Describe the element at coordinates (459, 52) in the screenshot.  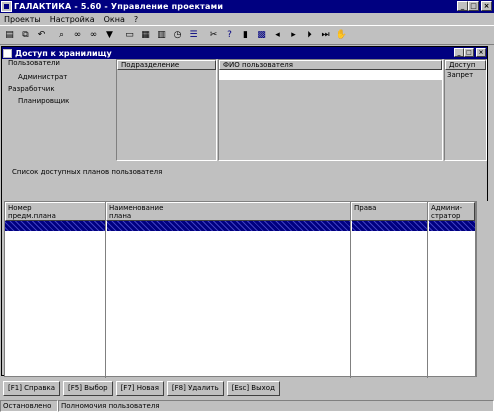
I see `child-minimize-button: _` at that location.